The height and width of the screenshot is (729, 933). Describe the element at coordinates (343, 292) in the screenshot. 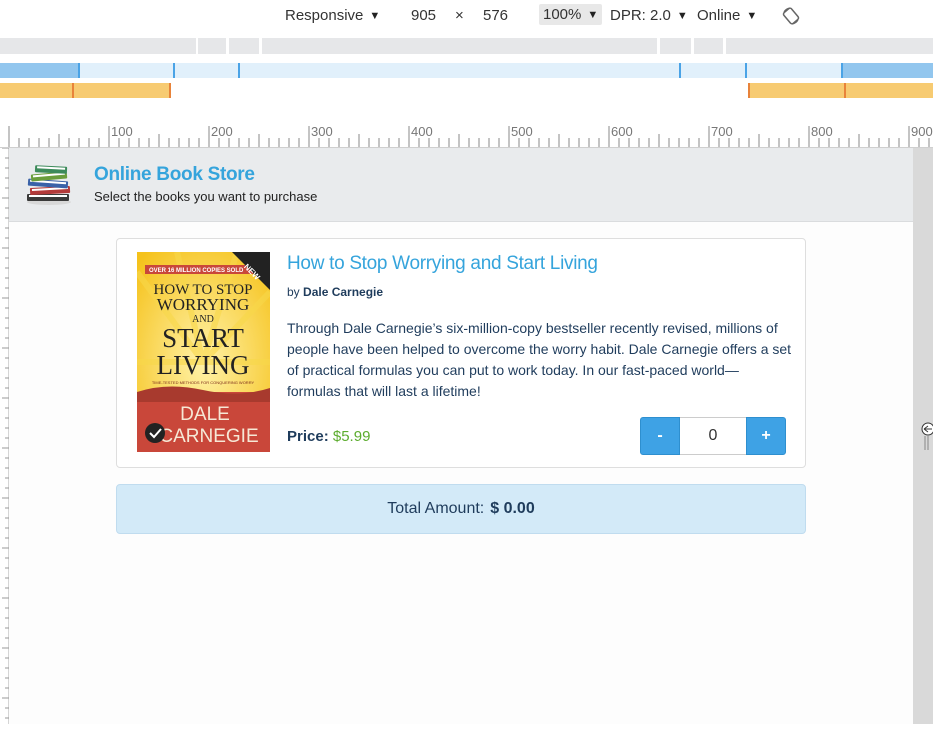

I see `book-author: Dale Carnegie` at that location.